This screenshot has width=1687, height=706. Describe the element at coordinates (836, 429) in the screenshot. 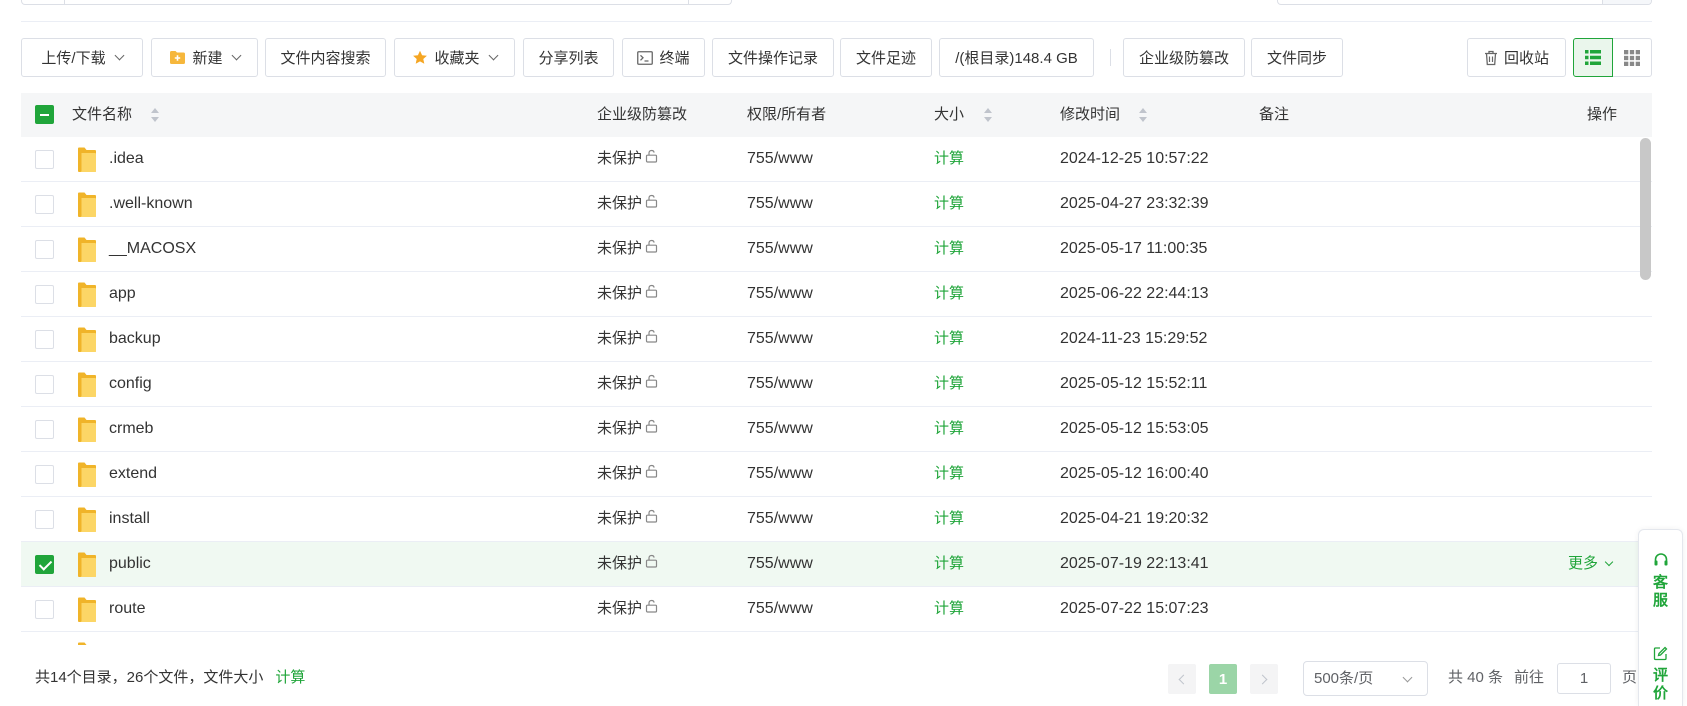

I see `table-row: crmeb 未保护 755/www 计算 2025-05-12 15:53:05` at that location.